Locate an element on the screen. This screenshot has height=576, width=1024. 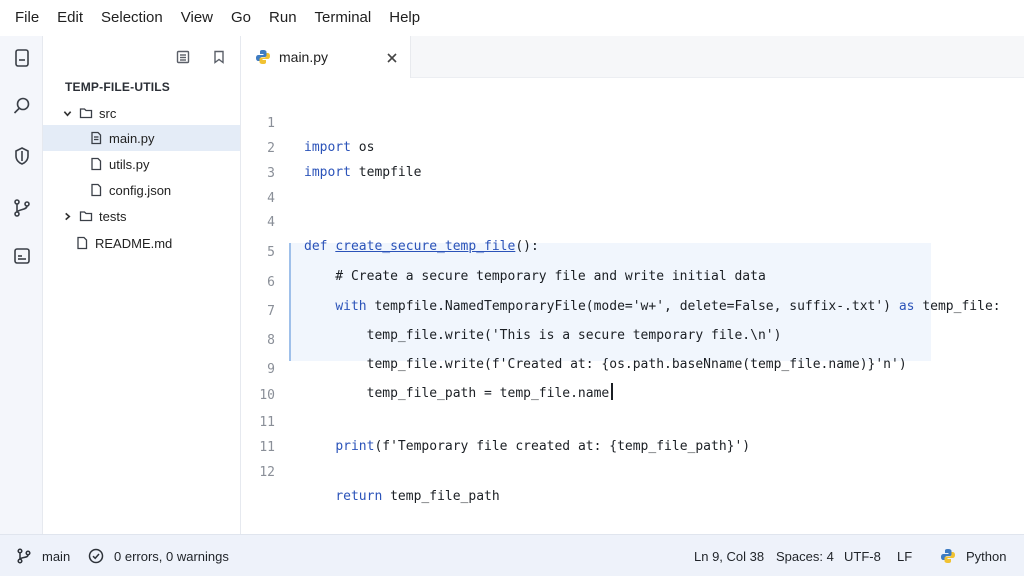
tree-item-label: src is located at coordinates (108, 113).